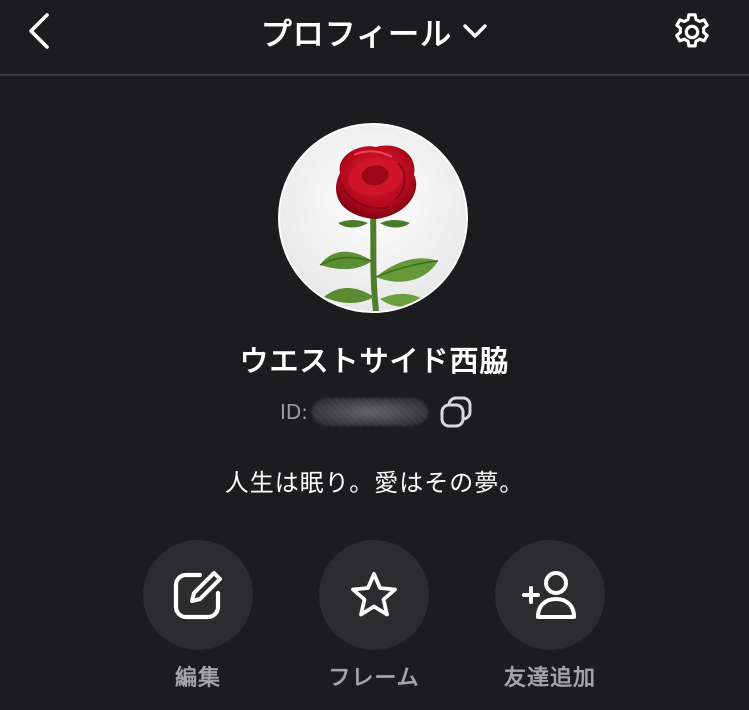 The image size is (749, 710). I want to click on page-title: プロフィール, so click(356, 34).